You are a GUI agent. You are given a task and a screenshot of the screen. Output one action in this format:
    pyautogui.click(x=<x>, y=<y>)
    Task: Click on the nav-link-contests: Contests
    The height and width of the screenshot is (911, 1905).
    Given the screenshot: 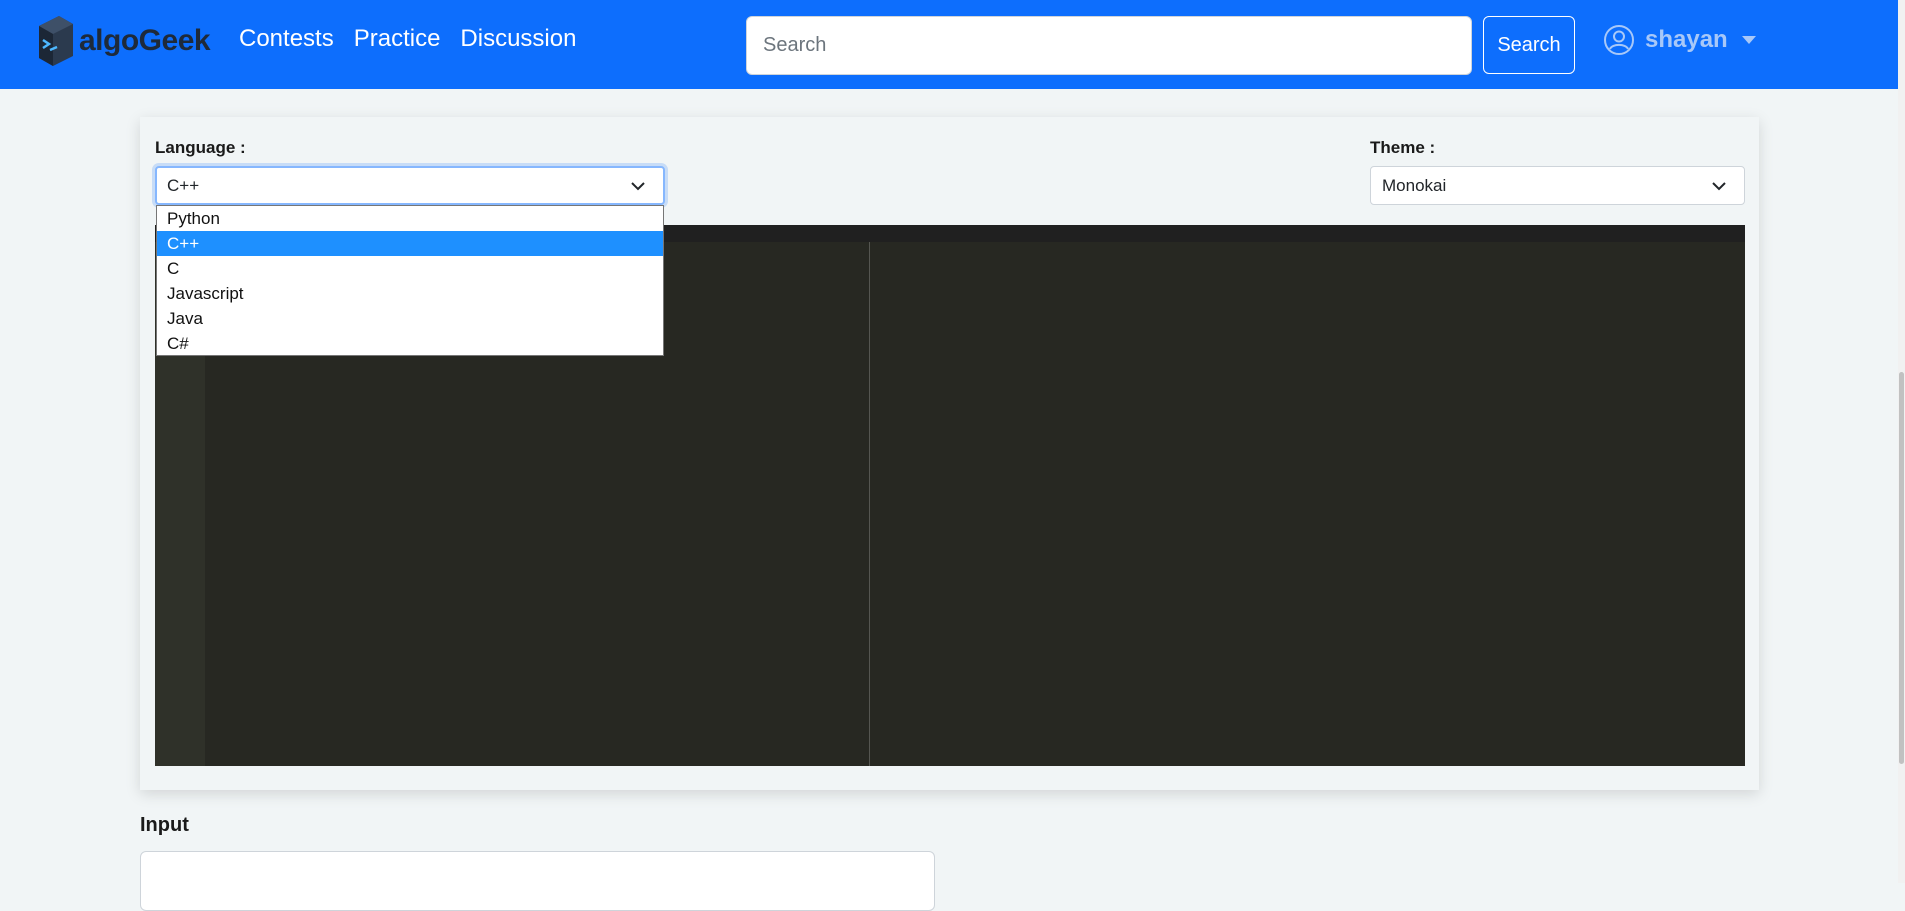 What is the action you would take?
    pyautogui.click(x=286, y=39)
    